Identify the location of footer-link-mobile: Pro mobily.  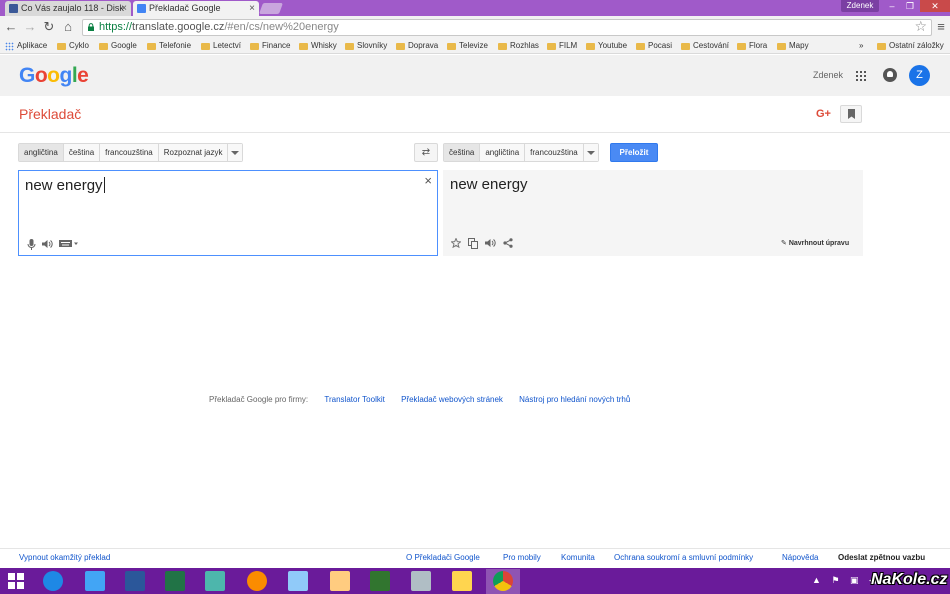
(522, 557).